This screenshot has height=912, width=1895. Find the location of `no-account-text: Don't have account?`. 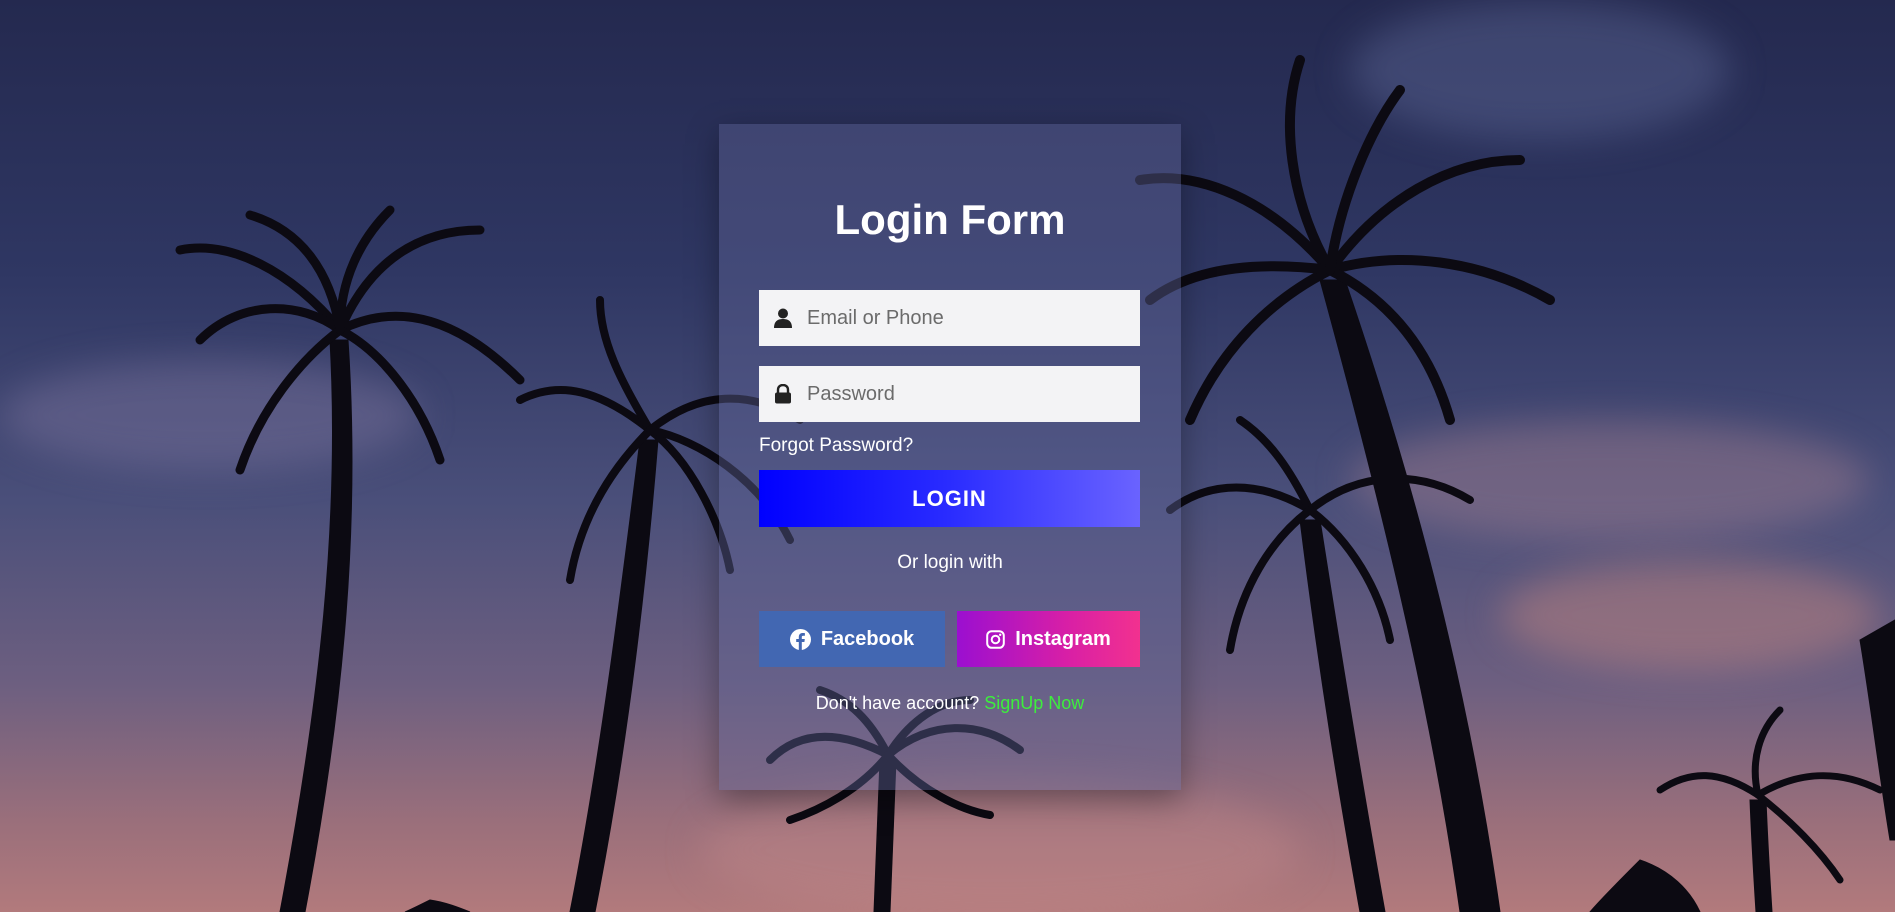

no-account-text: Don't have account? is located at coordinates (897, 703).